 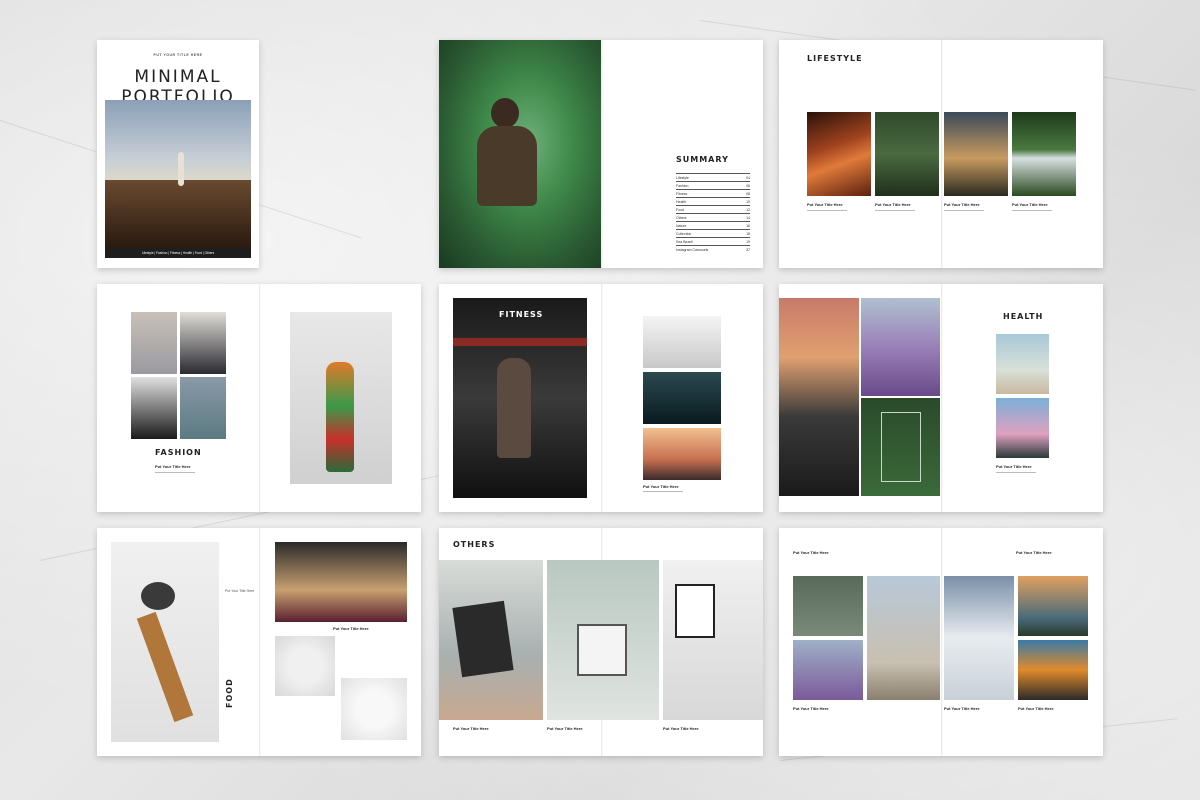 What do you see at coordinates (178, 452) in the screenshot?
I see `fashion-title: FASHION` at bounding box center [178, 452].